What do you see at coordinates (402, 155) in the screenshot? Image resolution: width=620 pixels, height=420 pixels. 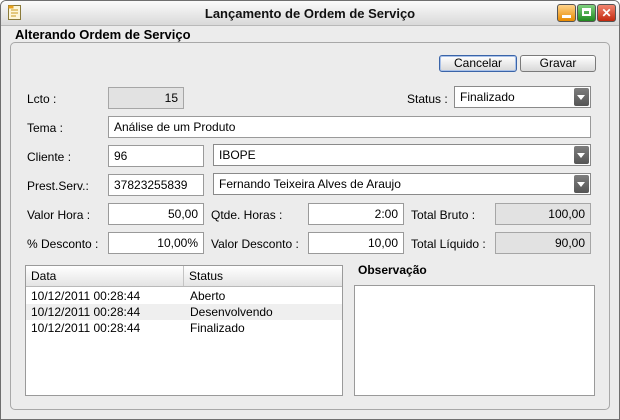 I see `cliente-select: IBOPE` at bounding box center [402, 155].